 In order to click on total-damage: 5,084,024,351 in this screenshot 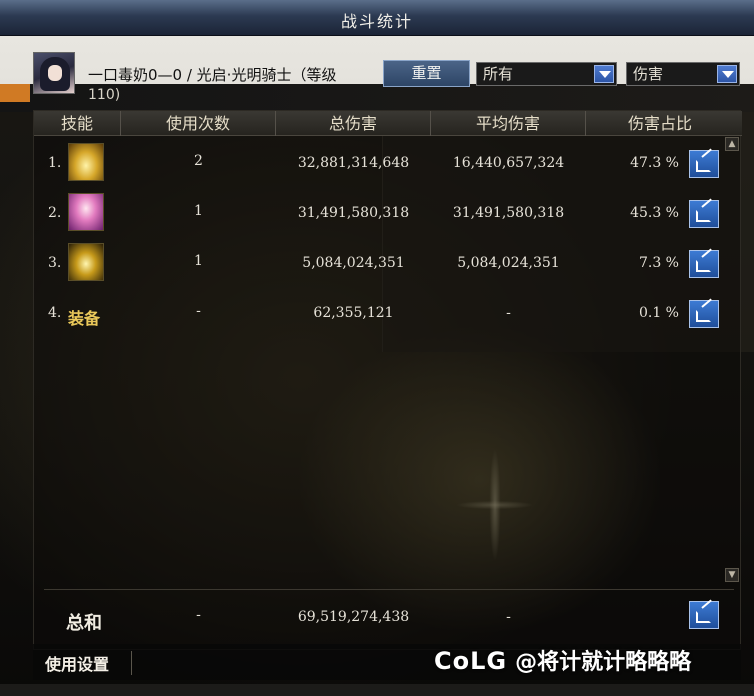, I will do `click(353, 263)`.